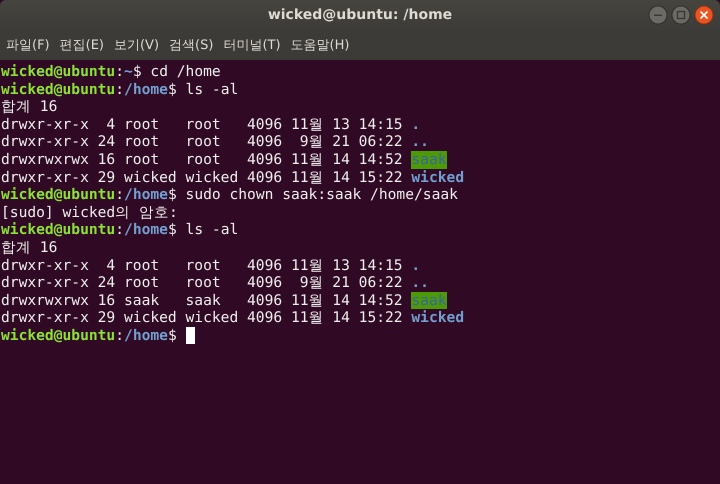  What do you see at coordinates (202, 159) in the screenshot?
I see `listing-text: drwxrwxrwx 16 root root 4096 11월 14 14:52` at bounding box center [202, 159].